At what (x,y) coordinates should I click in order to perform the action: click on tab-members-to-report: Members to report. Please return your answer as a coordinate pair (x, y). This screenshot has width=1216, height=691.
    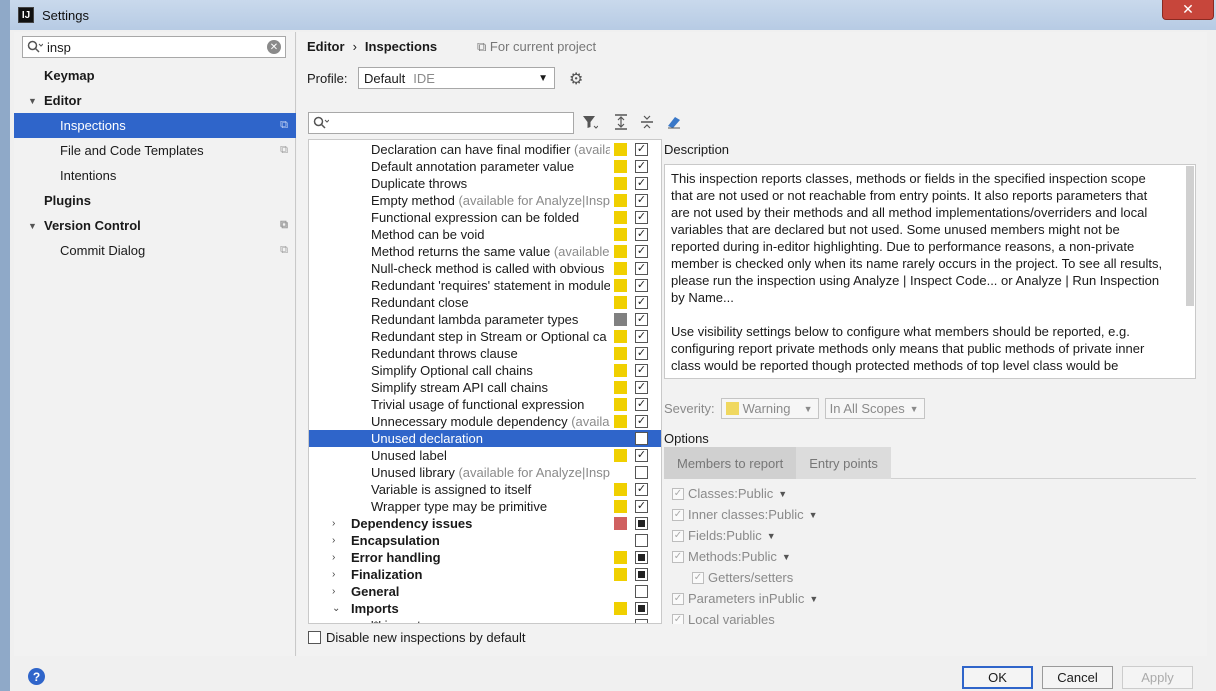
    Looking at the image, I should click on (730, 463).